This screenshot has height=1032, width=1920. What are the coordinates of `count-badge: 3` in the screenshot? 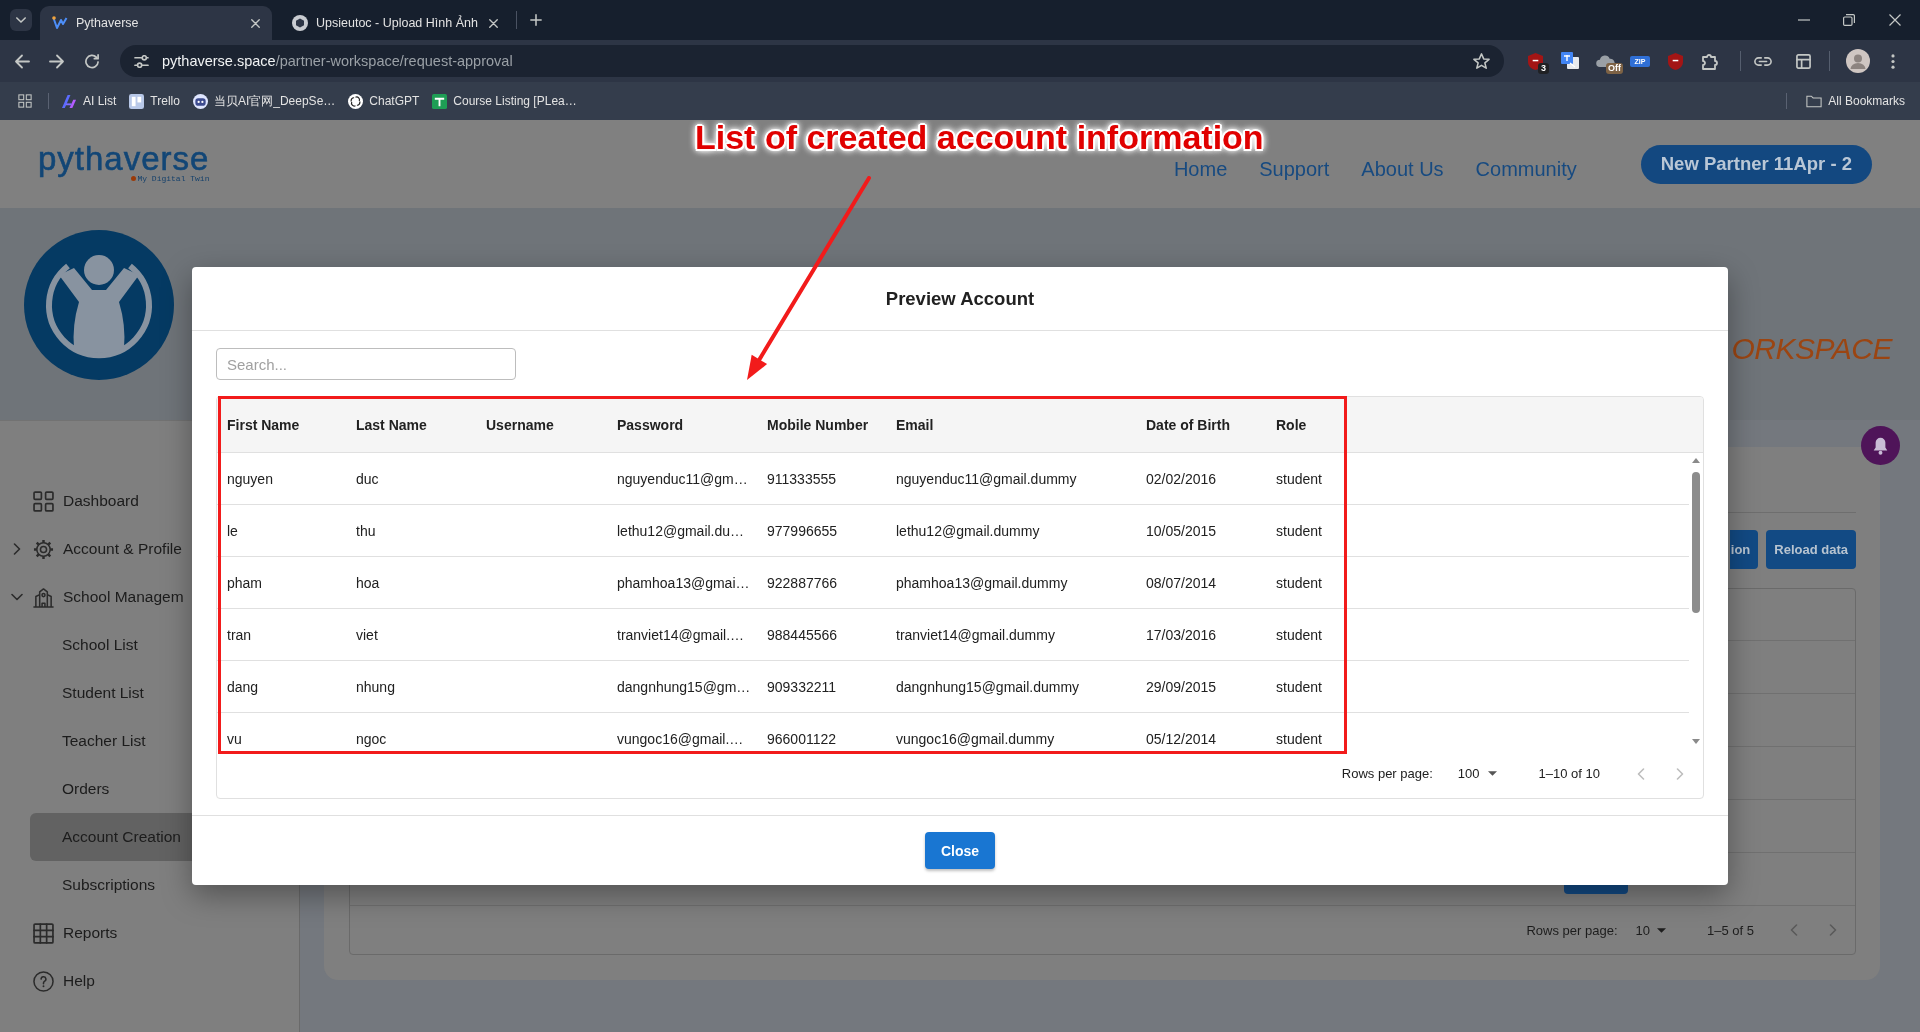 It's located at (1543, 68).